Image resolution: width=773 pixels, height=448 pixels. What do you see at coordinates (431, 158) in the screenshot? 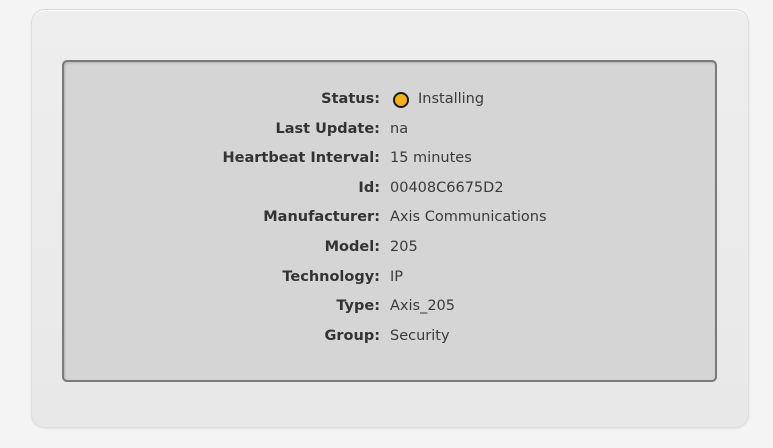
I see `heartbeat-interval-value: 15 minutes` at bounding box center [431, 158].